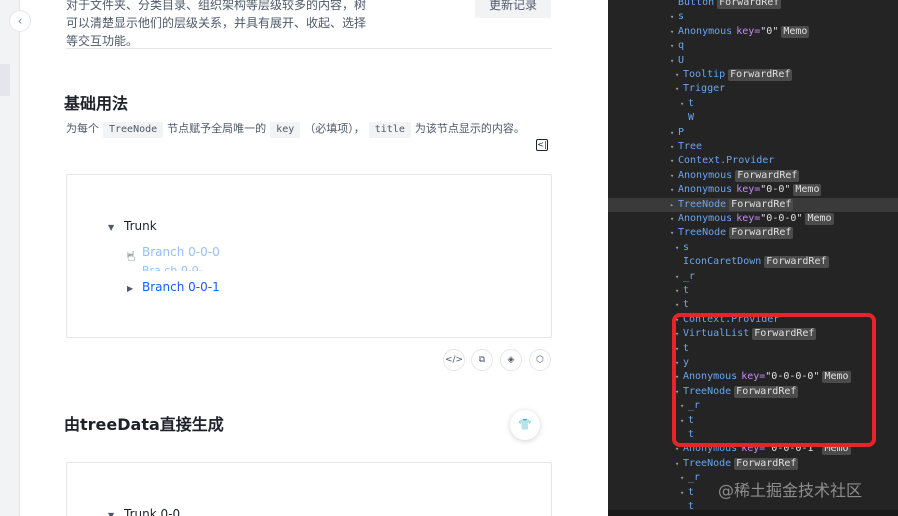 This screenshot has height=516, width=898. What do you see at coordinates (469, 128) in the screenshot?
I see `desc-text: 为该节点显示的内容。` at bounding box center [469, 128].